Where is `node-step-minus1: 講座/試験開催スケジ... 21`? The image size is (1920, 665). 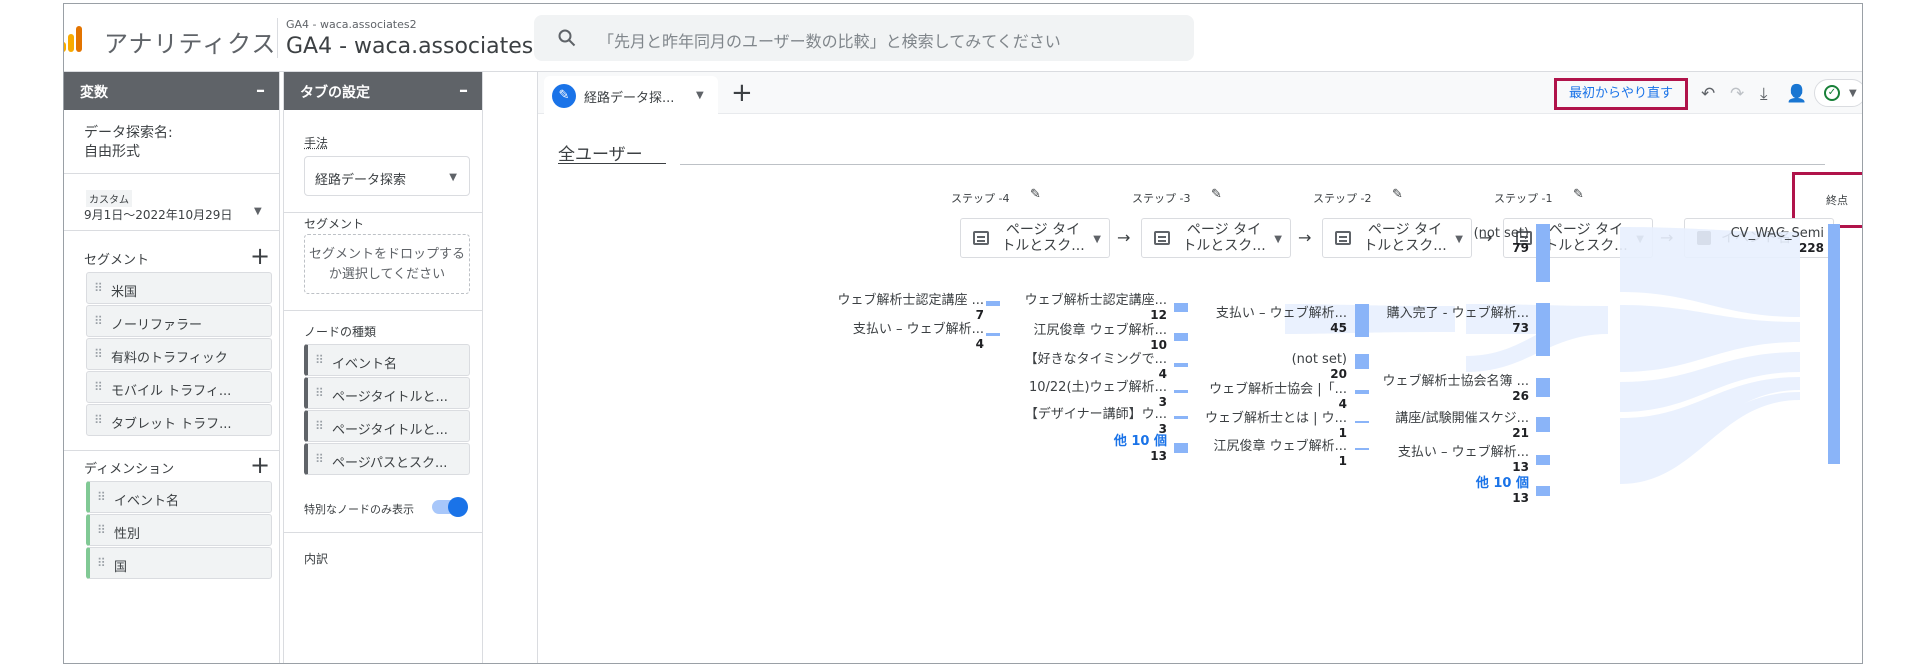
node-step-minus1: 講座/試験開催スケジ... 21 is located at coordinates (1462, 426).